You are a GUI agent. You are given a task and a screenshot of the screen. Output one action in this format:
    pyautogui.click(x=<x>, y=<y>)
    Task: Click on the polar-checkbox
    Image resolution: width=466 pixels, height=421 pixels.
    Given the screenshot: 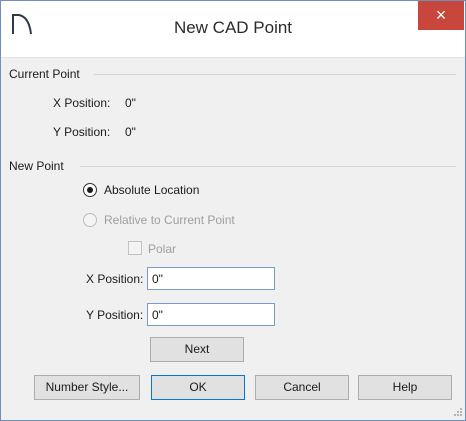 What is the action you would take?
    pyautogui.click(x=135, y=248)
    